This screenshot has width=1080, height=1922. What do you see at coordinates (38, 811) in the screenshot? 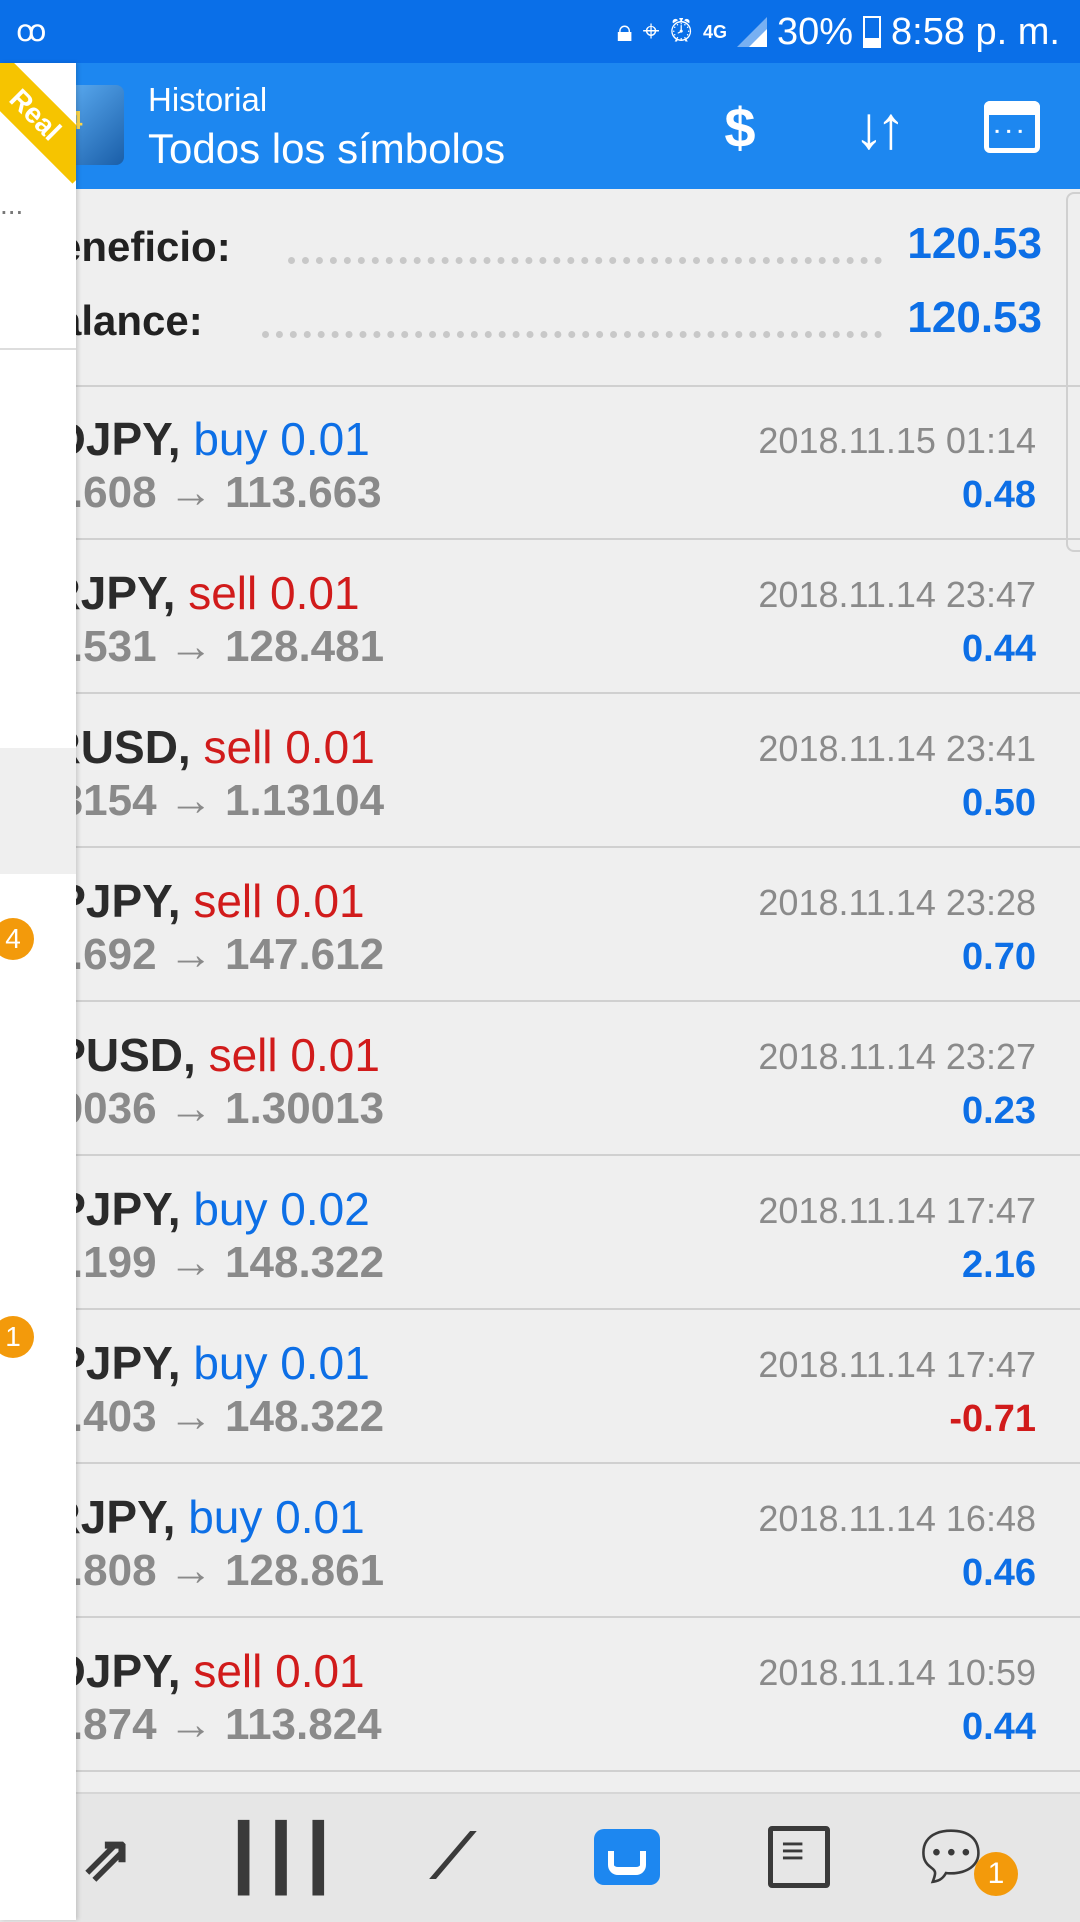
I see `drawer-item-selected` at bounding box center [38, 811].